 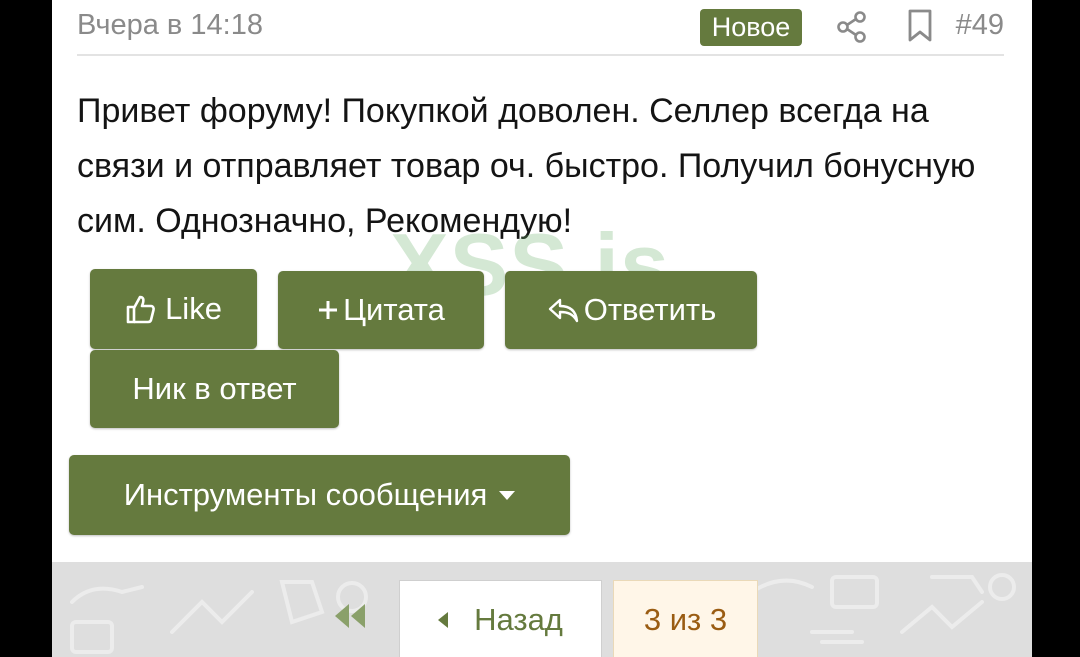 What do you see at coordinates (507, 495) in the screenshot?
I see `caret-down-icon` at bounding box center [507, 495].